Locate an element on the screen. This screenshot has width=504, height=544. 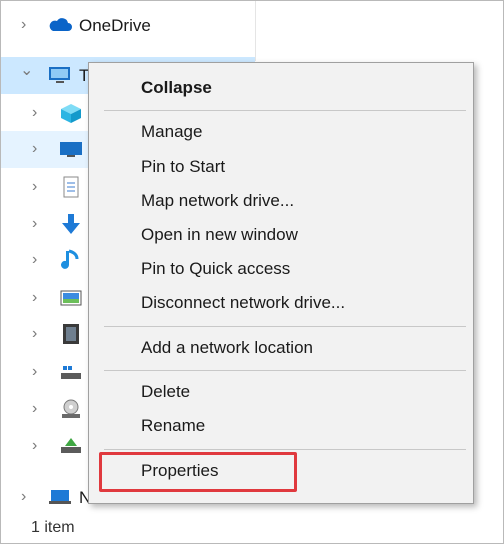
menu-item-collapse: Collapse is located at coordinates (176, 88).